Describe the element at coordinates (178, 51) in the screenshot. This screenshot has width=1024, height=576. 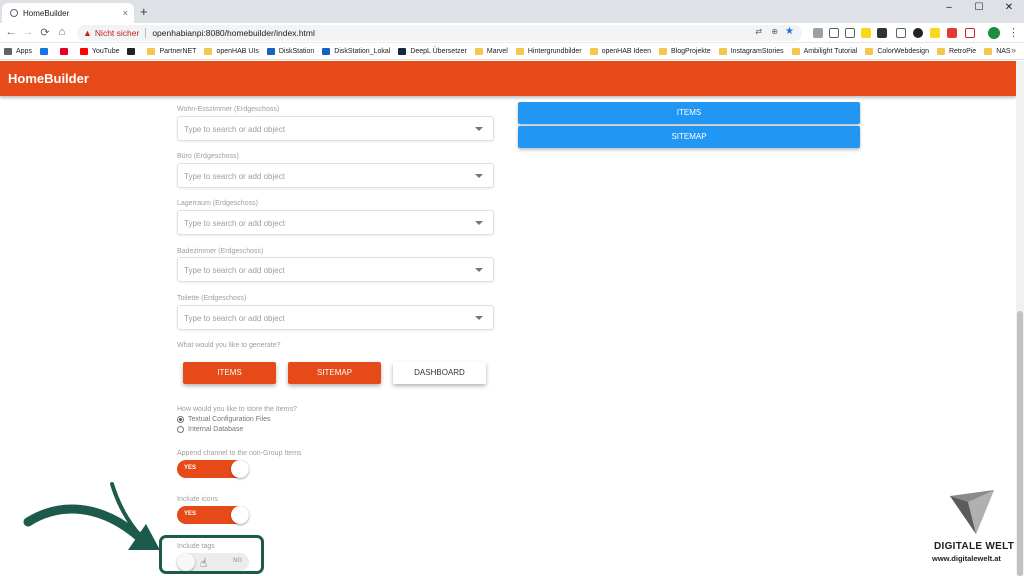
I see `bookmark-label: PartnerNET` at that location.